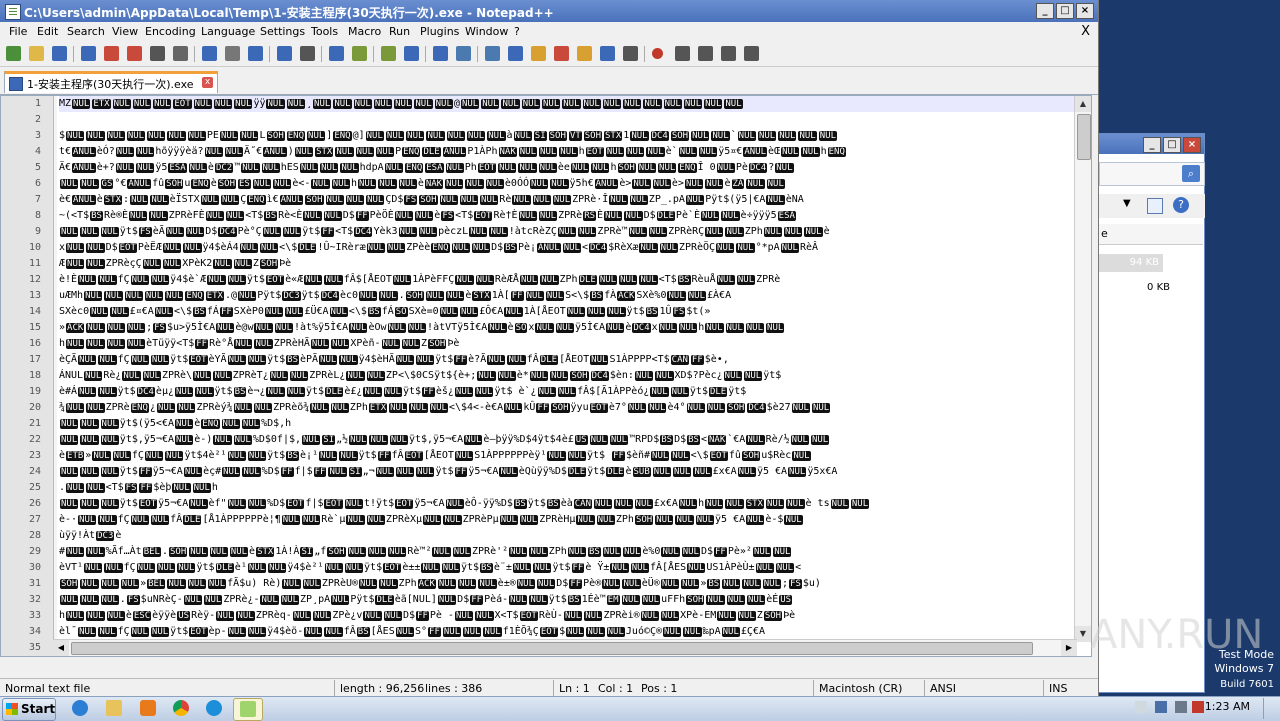 The height and width of the screenshot is (721, 1280). Describe the element at coordinates (1083, 104) in the screenshot. I see `scroll-up-icon: ▲` at that location.